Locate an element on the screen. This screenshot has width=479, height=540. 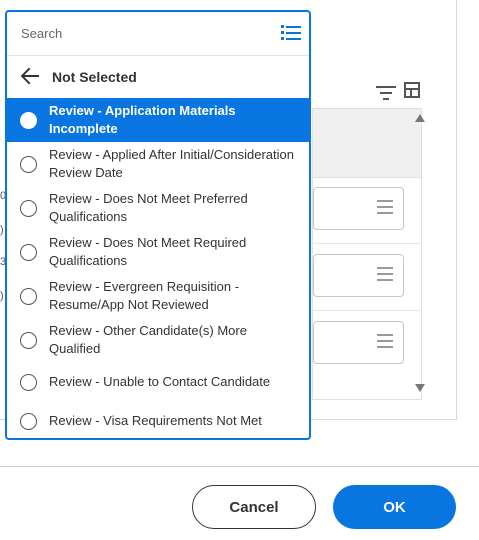
option-visa-requirements: Review - Visa Requirements Not Met is located at coordinates (158, 420).